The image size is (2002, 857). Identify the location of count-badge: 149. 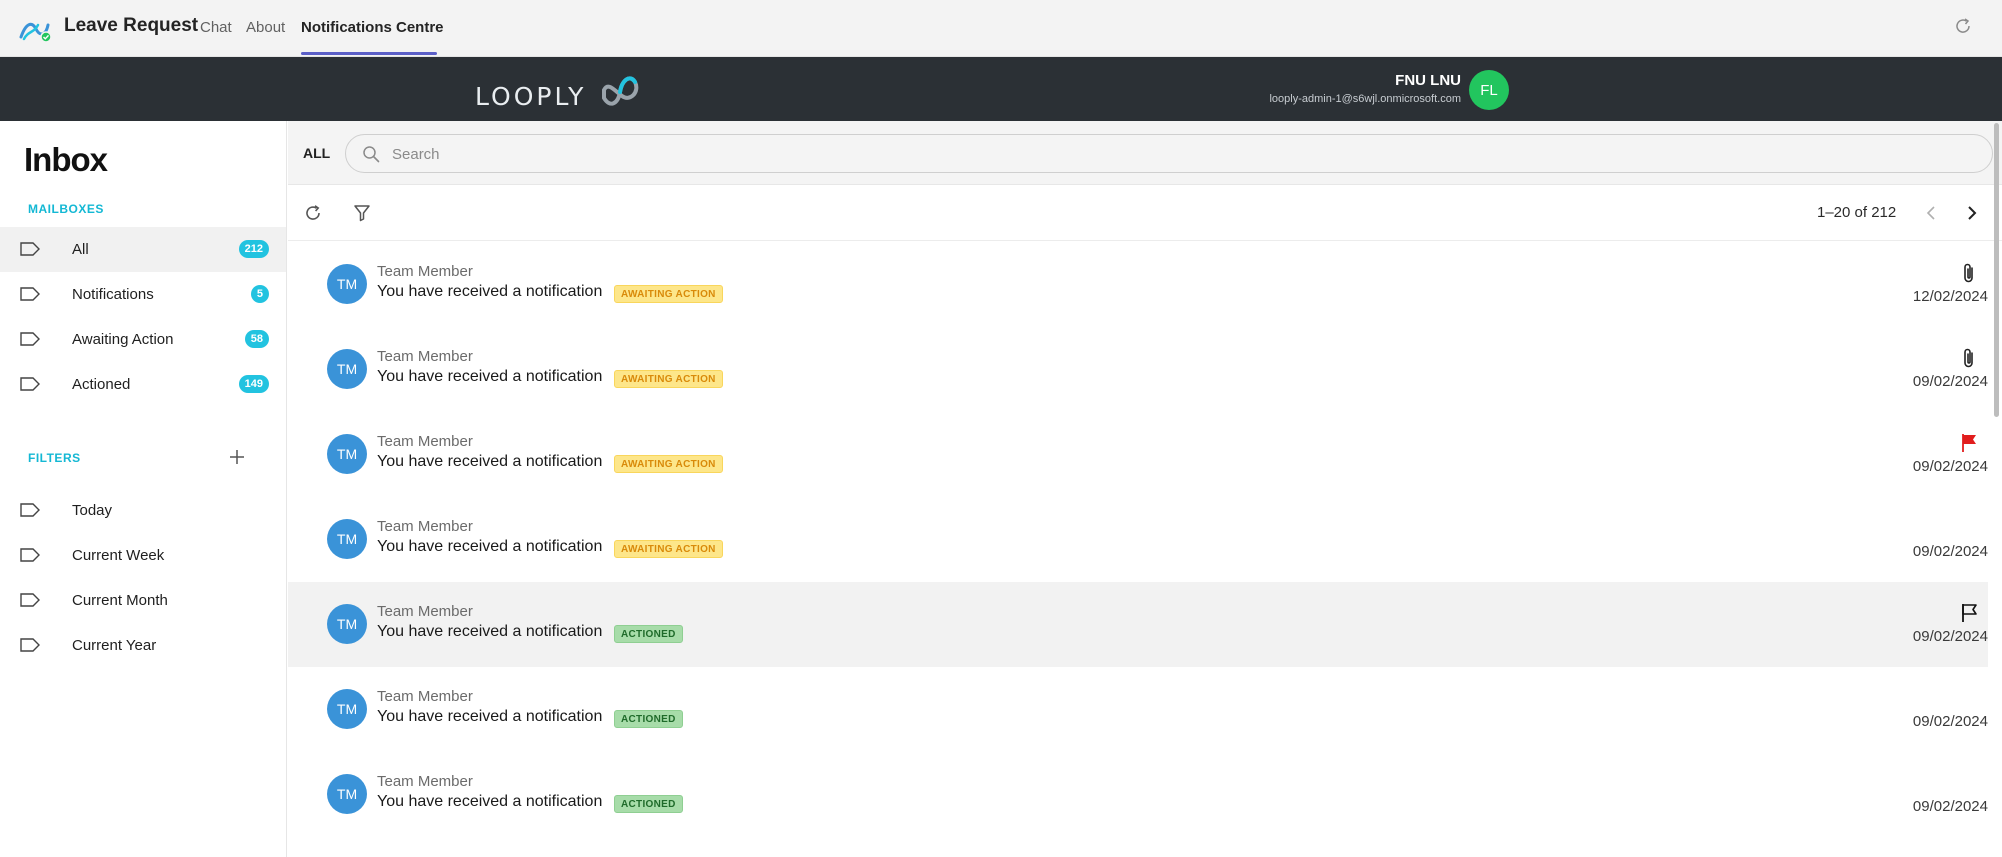
(253, 384).